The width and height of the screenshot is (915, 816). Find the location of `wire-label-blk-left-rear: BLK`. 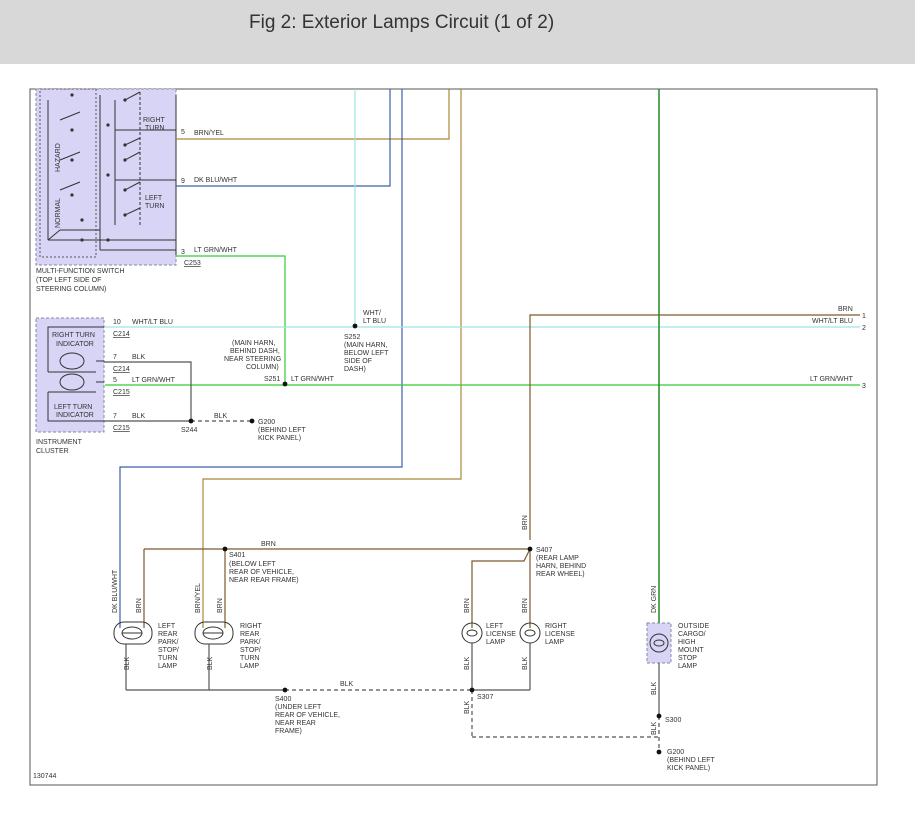

wire-label-blk-left-rear: BLK is located at coordinates (127, 663).